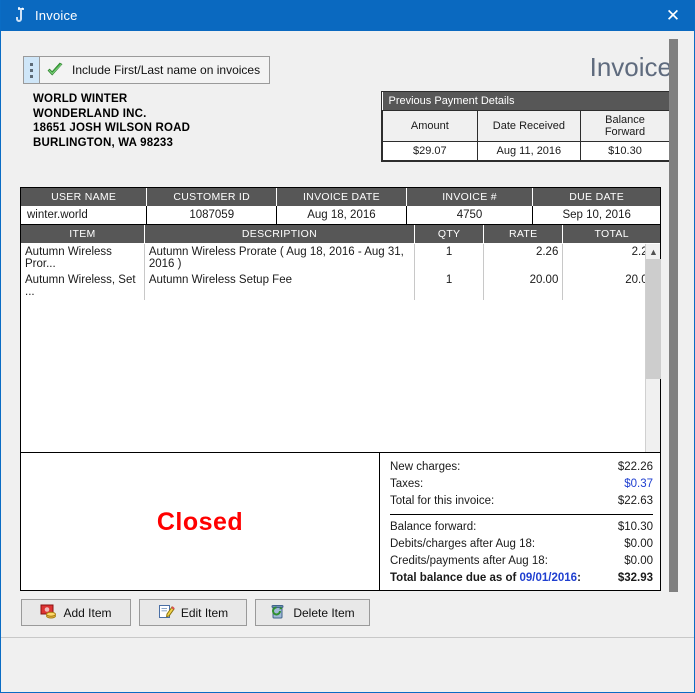 This screenshot has width=695, height=693. I want to click on totals-value-new-charges: $22.26, so click(635, 467).